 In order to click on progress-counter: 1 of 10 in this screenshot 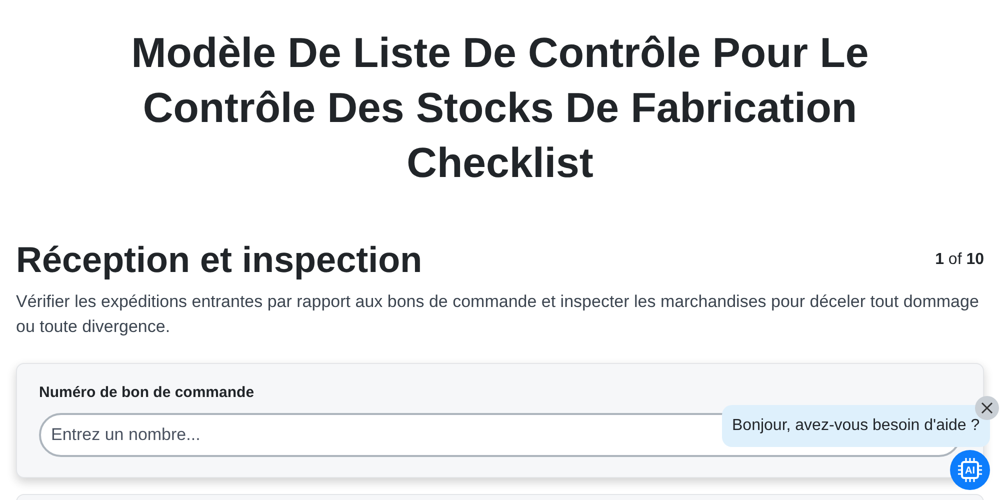, I will do `click(959, 260)`.